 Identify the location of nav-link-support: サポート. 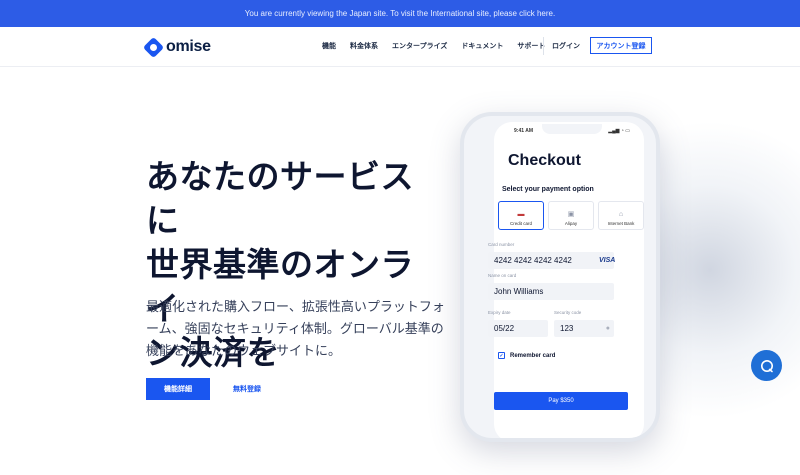
(531, 46).